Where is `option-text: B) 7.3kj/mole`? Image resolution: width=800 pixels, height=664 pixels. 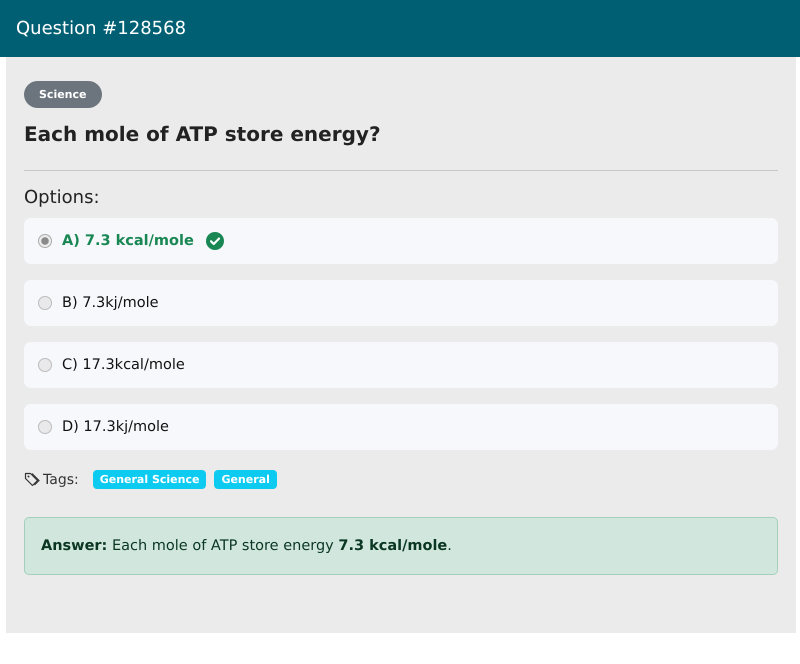
option-text: B) 7.3kj/mole is located at coordinates (110, 303).